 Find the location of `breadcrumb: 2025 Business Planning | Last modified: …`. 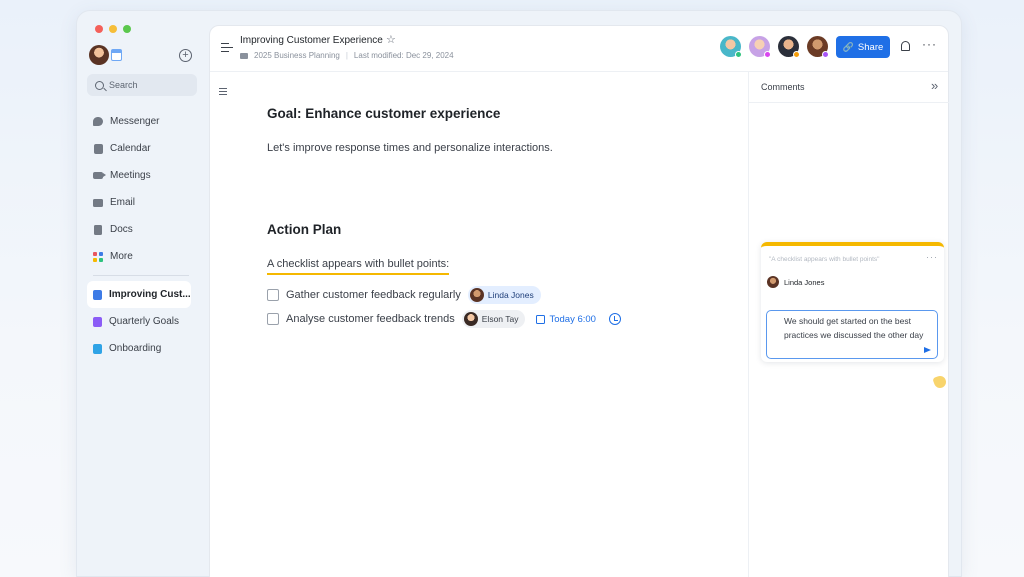

breadcrumb: 2025 Business Planning | Last modified: … is located at coordinates (347, 55).